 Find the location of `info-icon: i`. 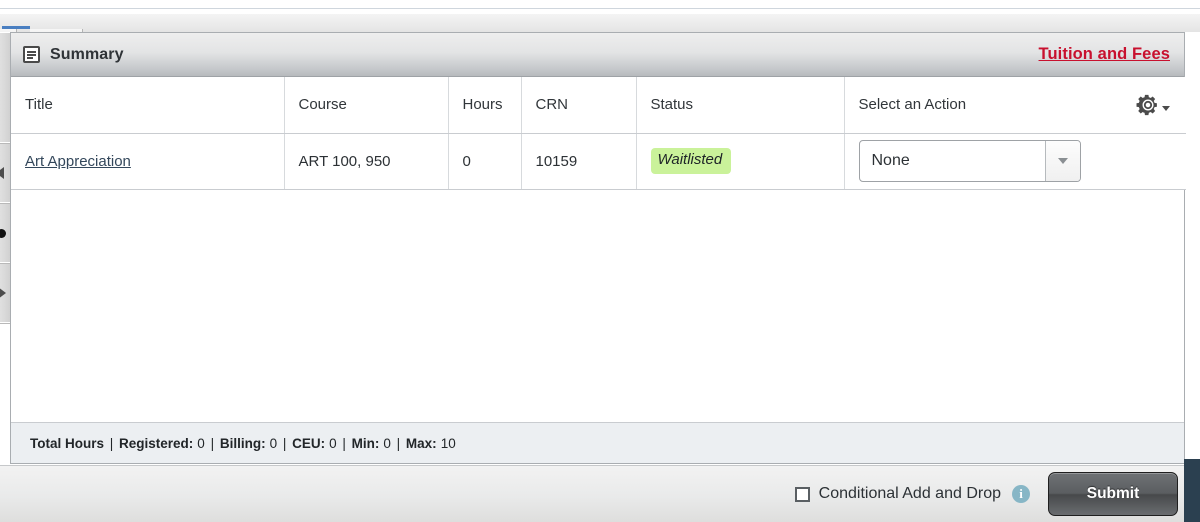

info-icon: i is located at coordinates (1021, 494).